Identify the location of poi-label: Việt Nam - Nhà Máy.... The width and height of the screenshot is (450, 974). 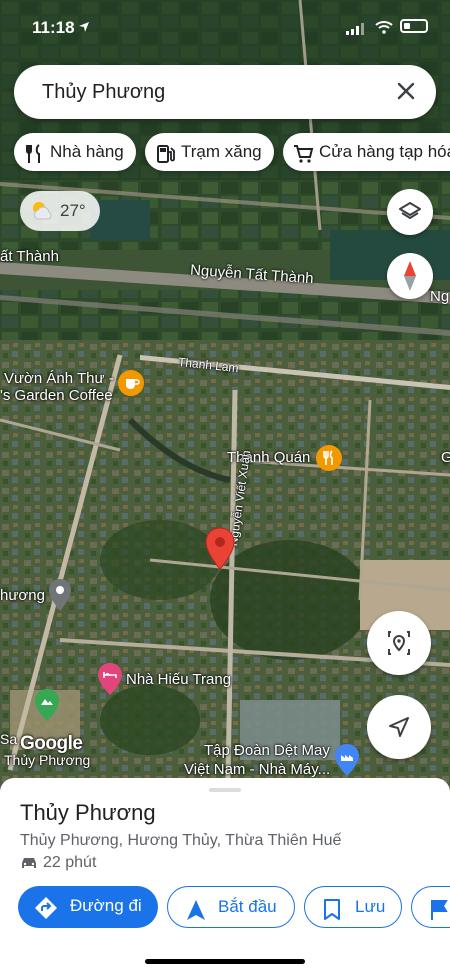
(257, 769).